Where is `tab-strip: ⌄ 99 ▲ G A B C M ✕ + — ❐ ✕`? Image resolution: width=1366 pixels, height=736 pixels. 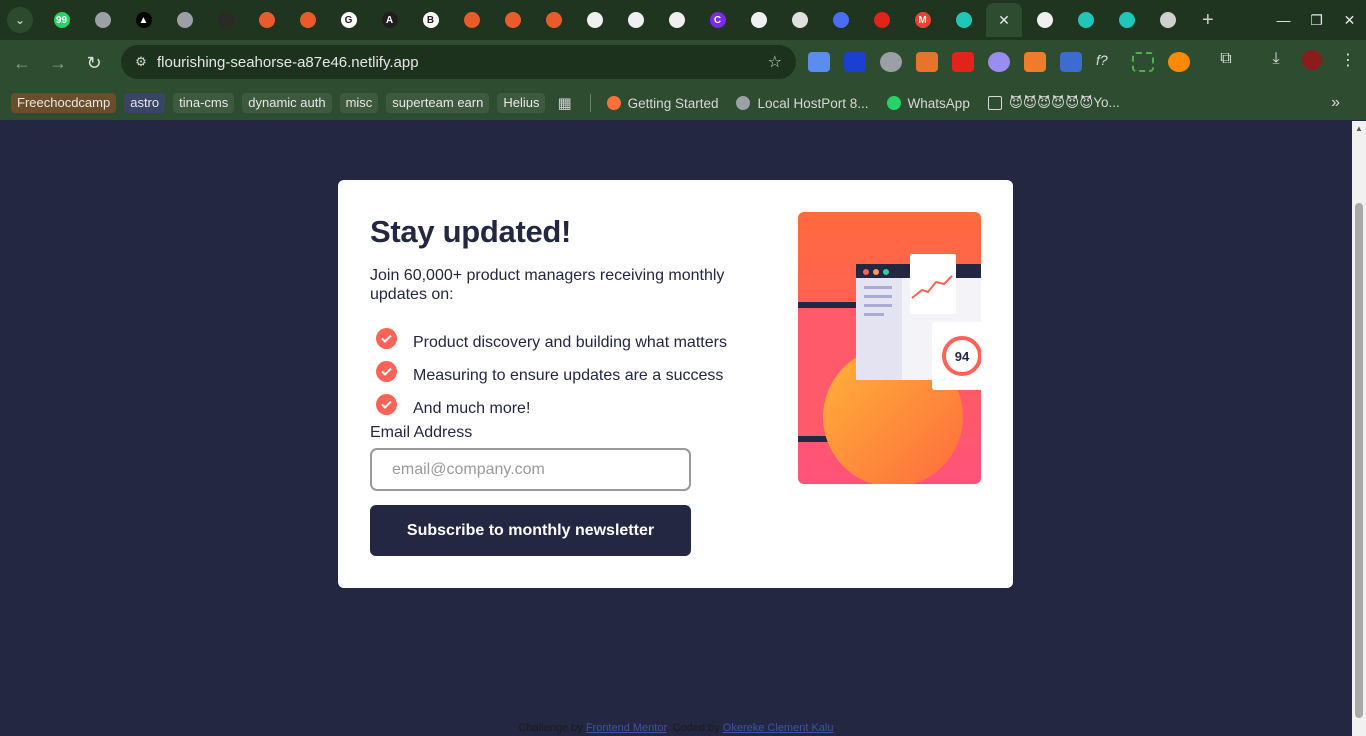
tab-strip: ⌄ 99 ▲ G A B C M ✕ + — ❐ ✕ is located at coordinates (683, 20).